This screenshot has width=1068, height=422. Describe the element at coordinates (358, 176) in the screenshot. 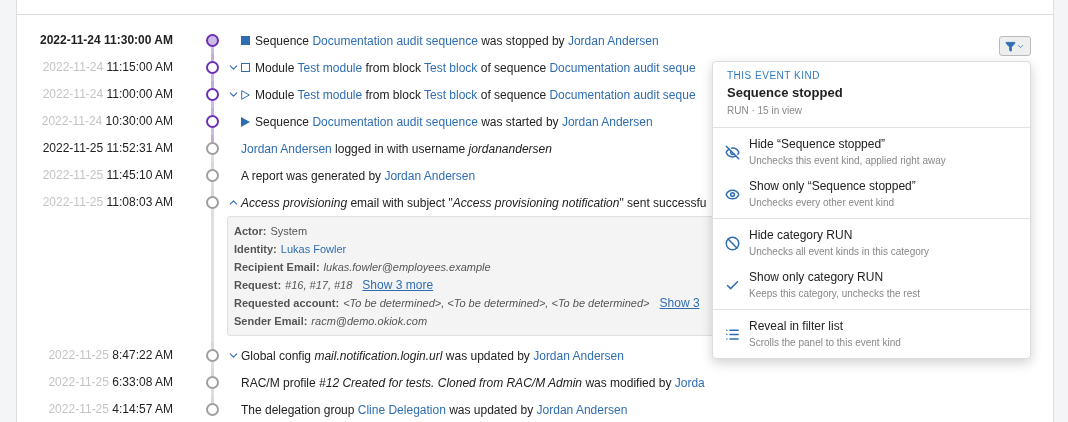

I see `event-description: A report was generated by Jordan Andersen` at that location.